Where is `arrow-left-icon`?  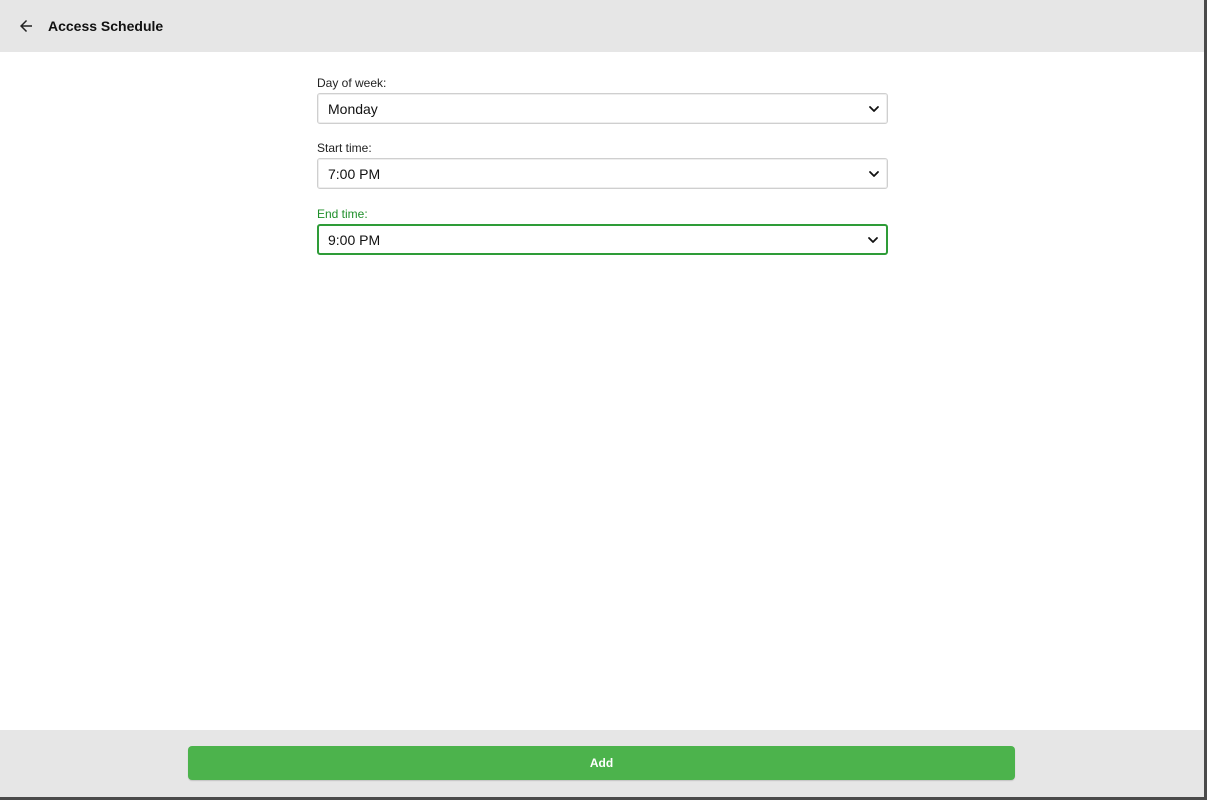 arrow-left-icon is located at coordinates (26, 26).